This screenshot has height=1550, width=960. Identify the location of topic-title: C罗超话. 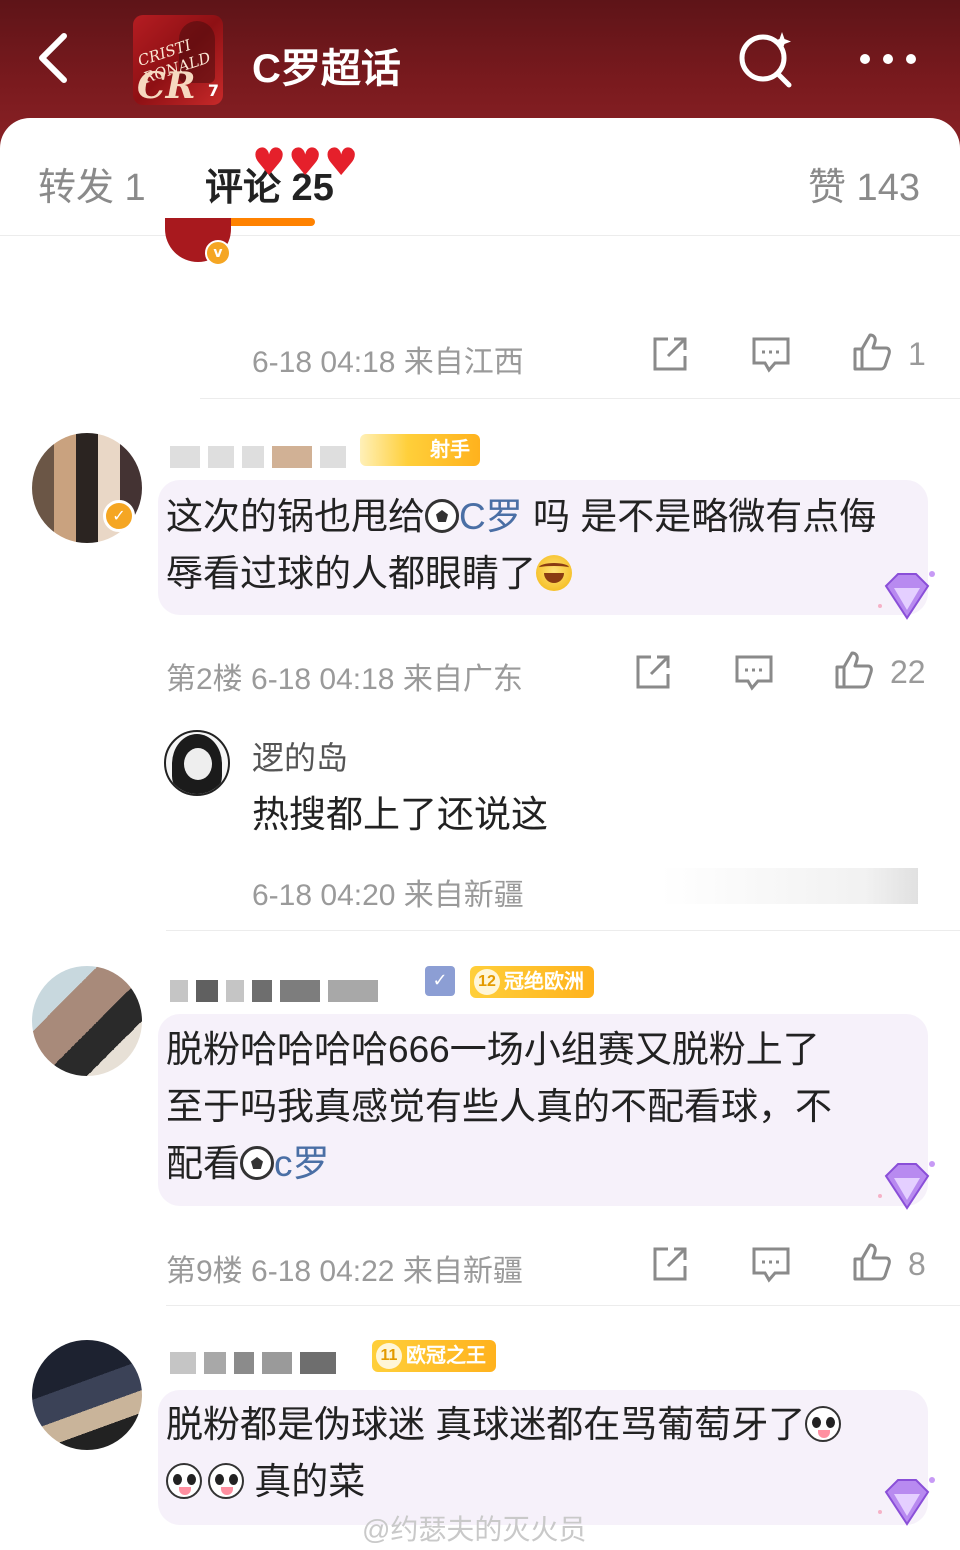
(326, 65).